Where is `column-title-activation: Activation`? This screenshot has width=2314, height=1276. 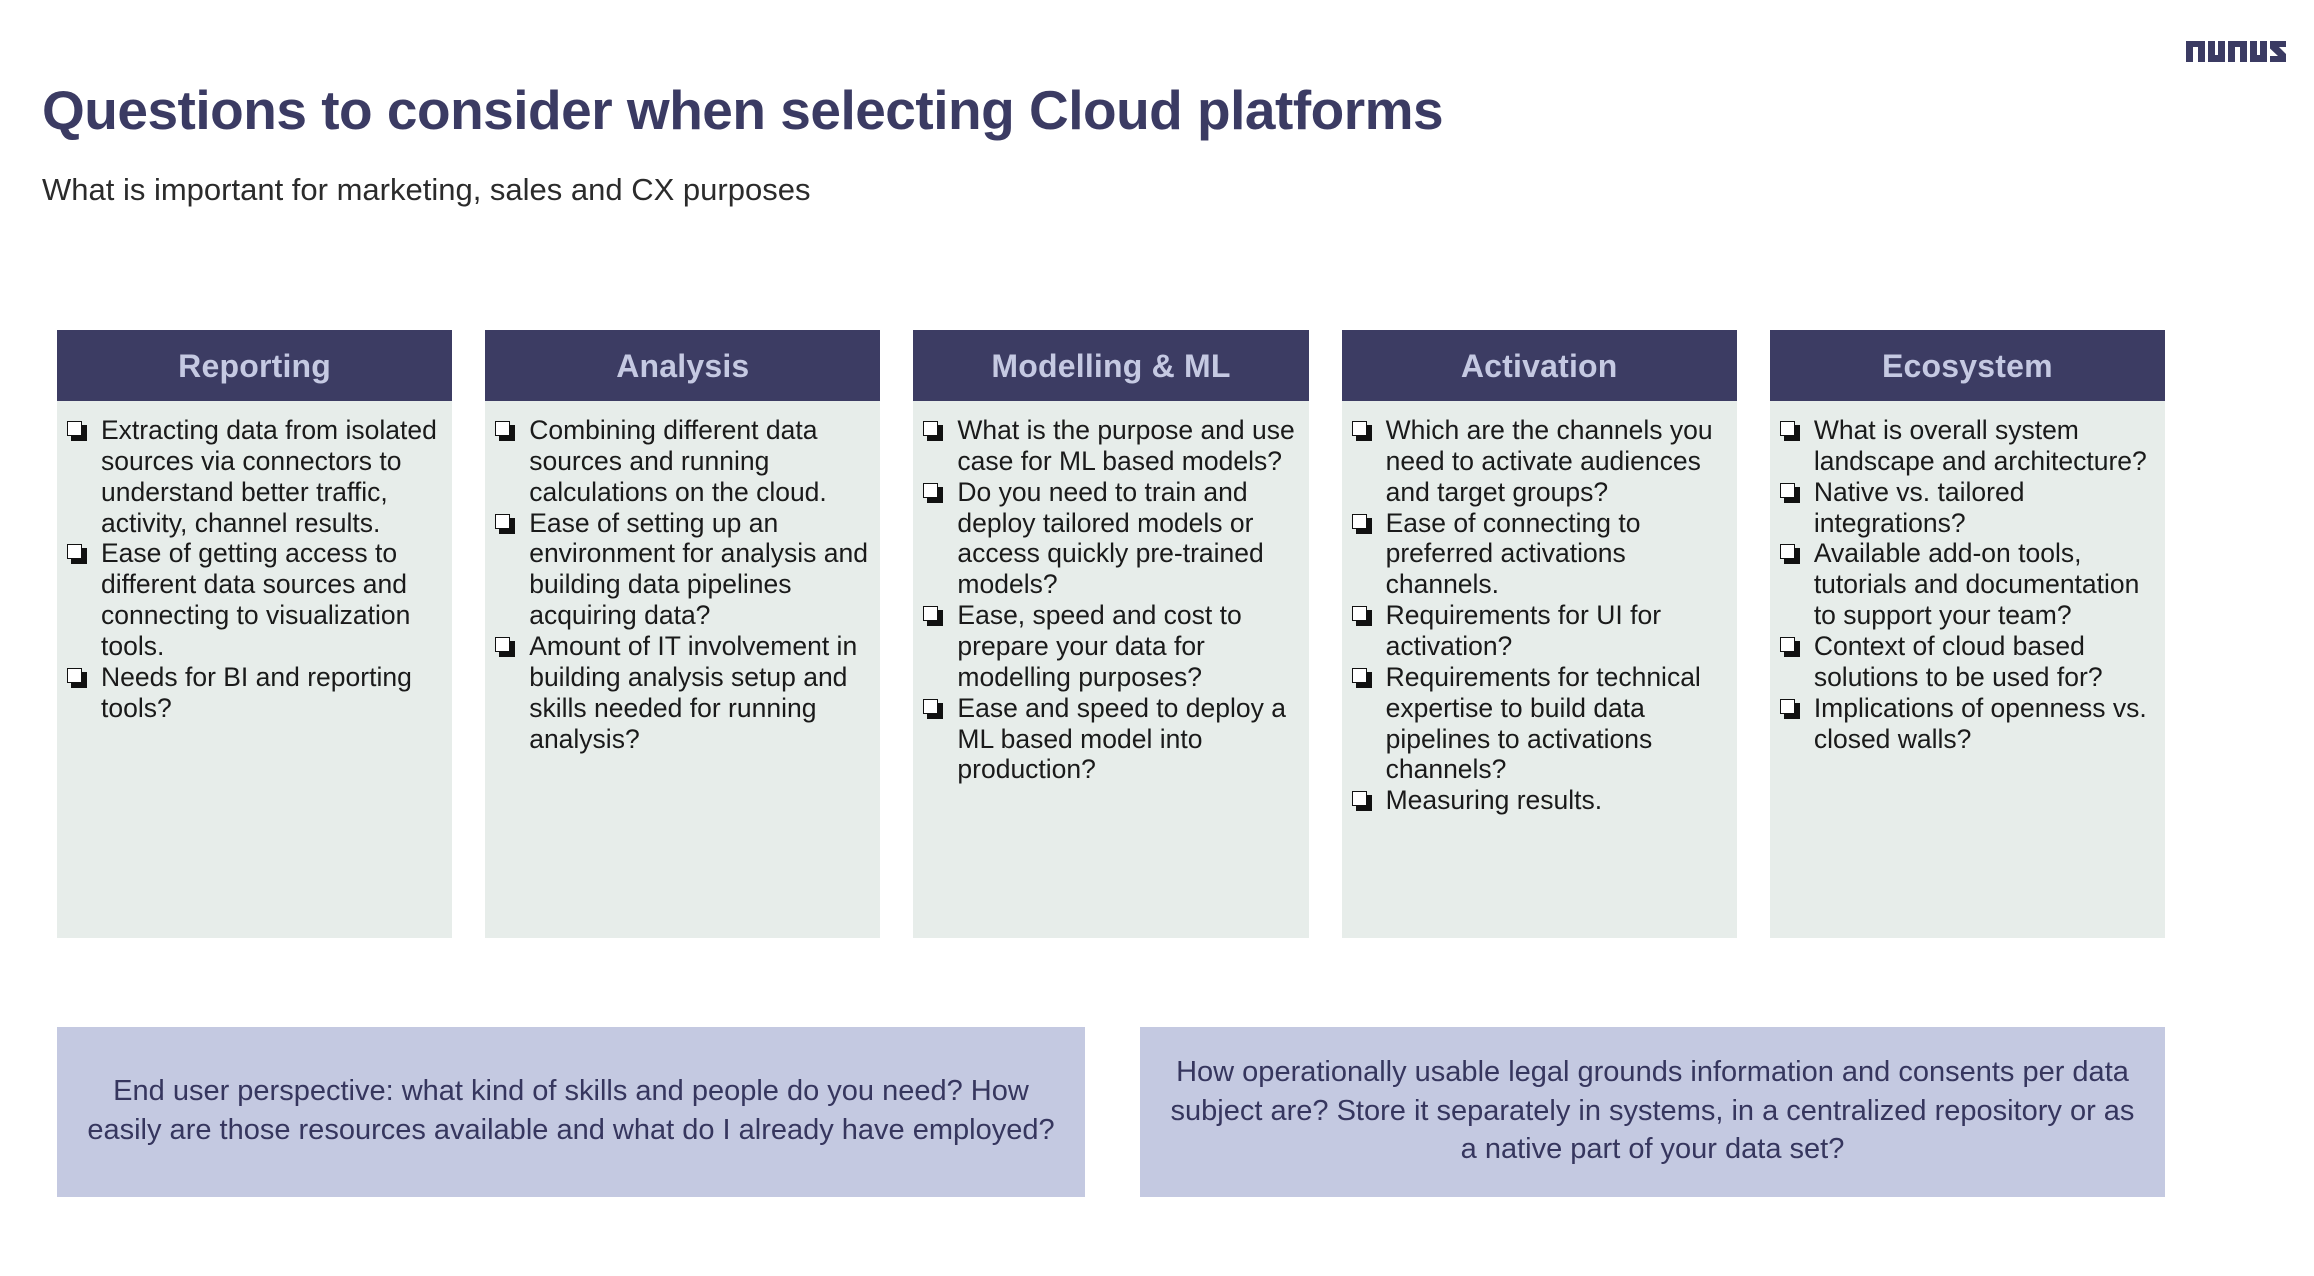
column-title-activation: Activation is located at coordinates (1539, 365).